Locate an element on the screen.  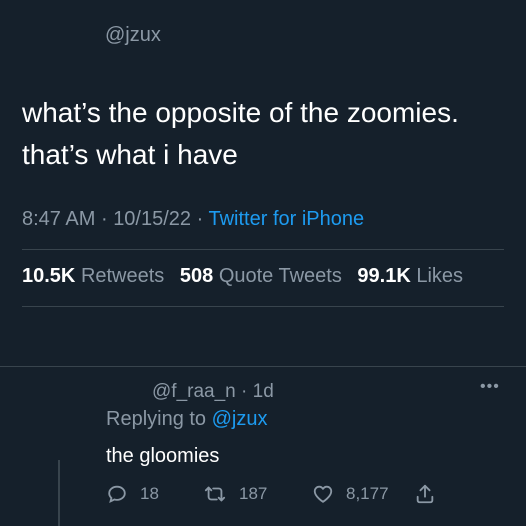
retweet-icon is located at coordinates (215, 494).